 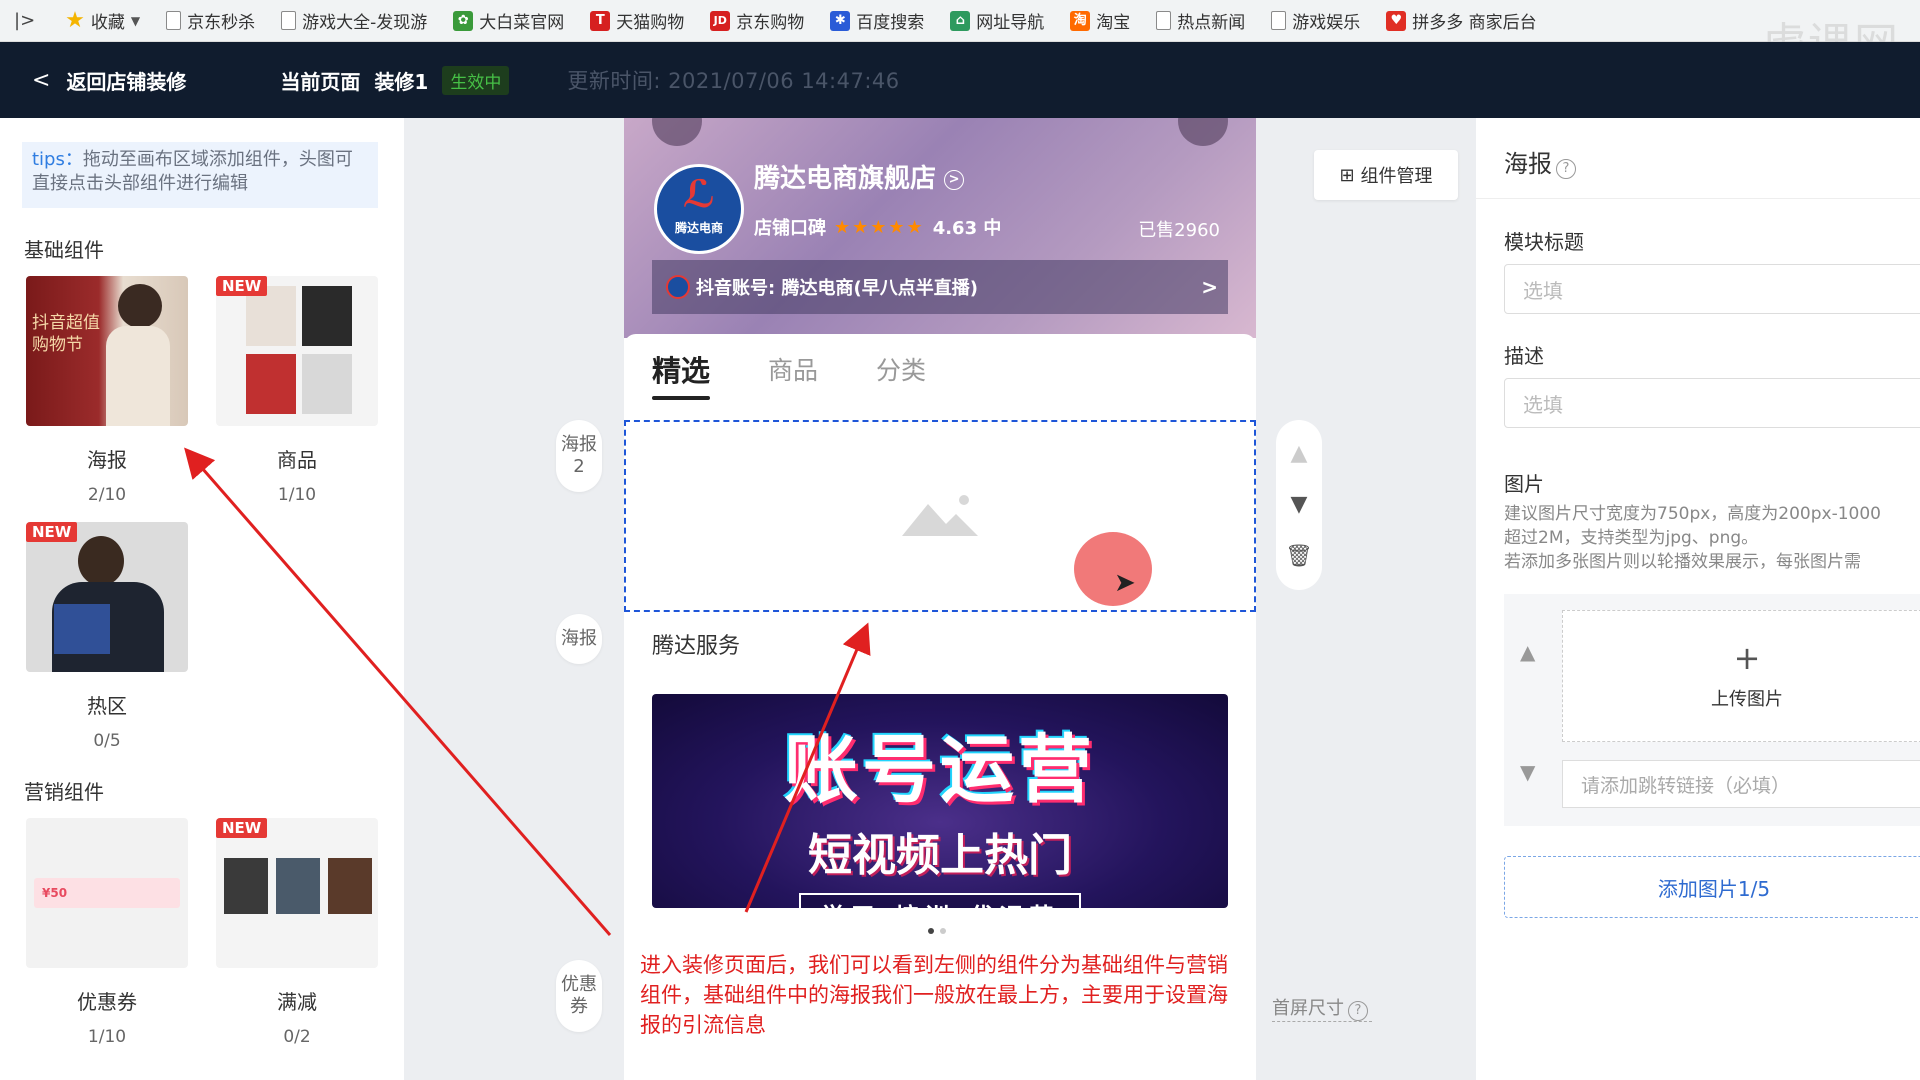 What do you see at coordinates (1200, 20) in the screenshot?
I see `bookmark-item: 热点新闻` at bounding box center [1200, 20].